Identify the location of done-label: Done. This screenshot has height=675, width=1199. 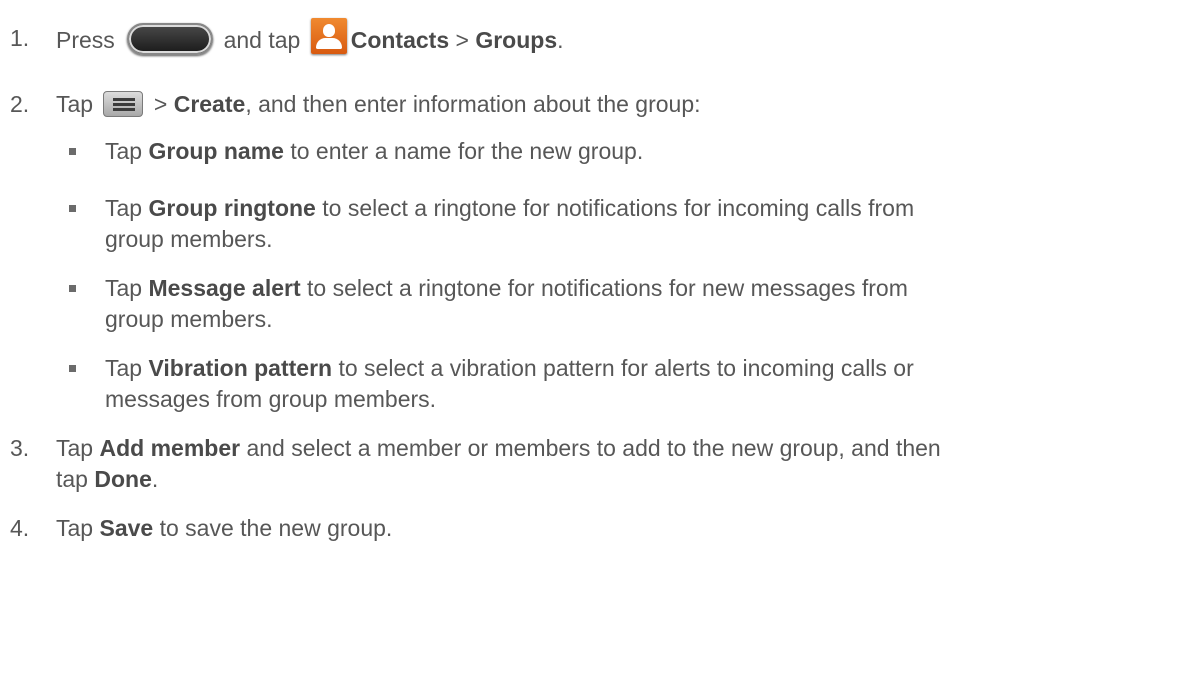
(123, 479).